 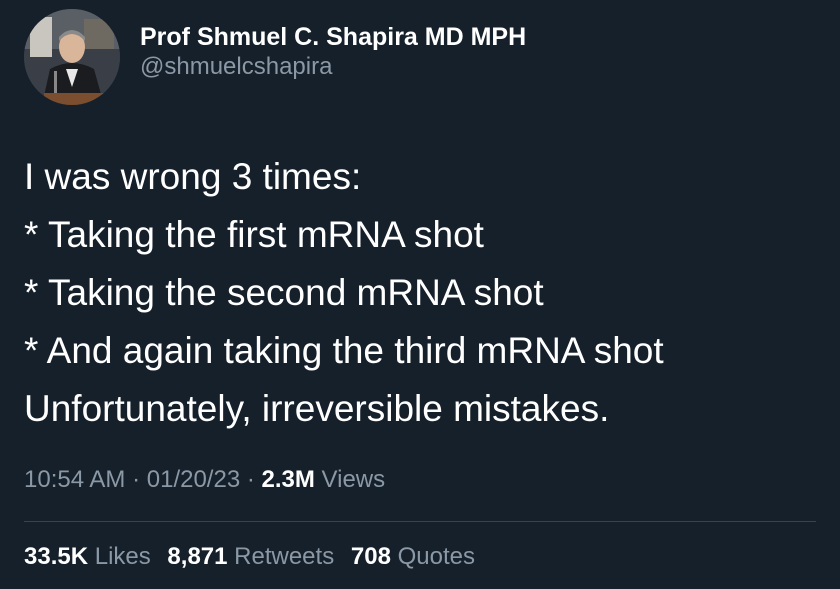 I want to click on tweet-text-line: I was wrong 3 times:, so click(x=193, y=176).